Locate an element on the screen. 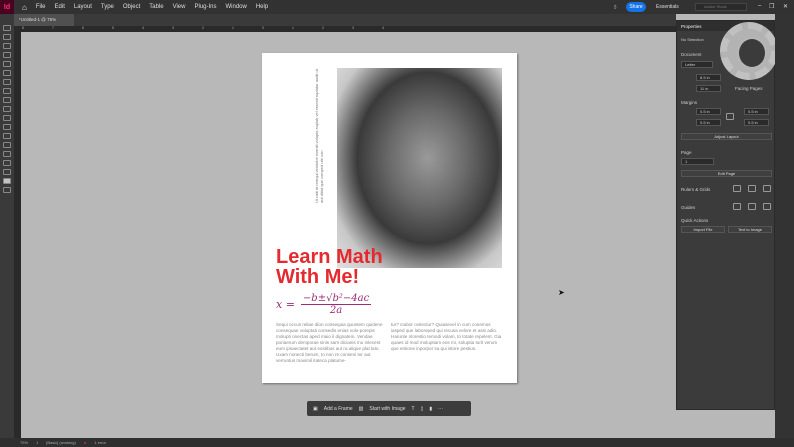  margin-bottom-input: 0.5 in is located at coordinates (708, 122).